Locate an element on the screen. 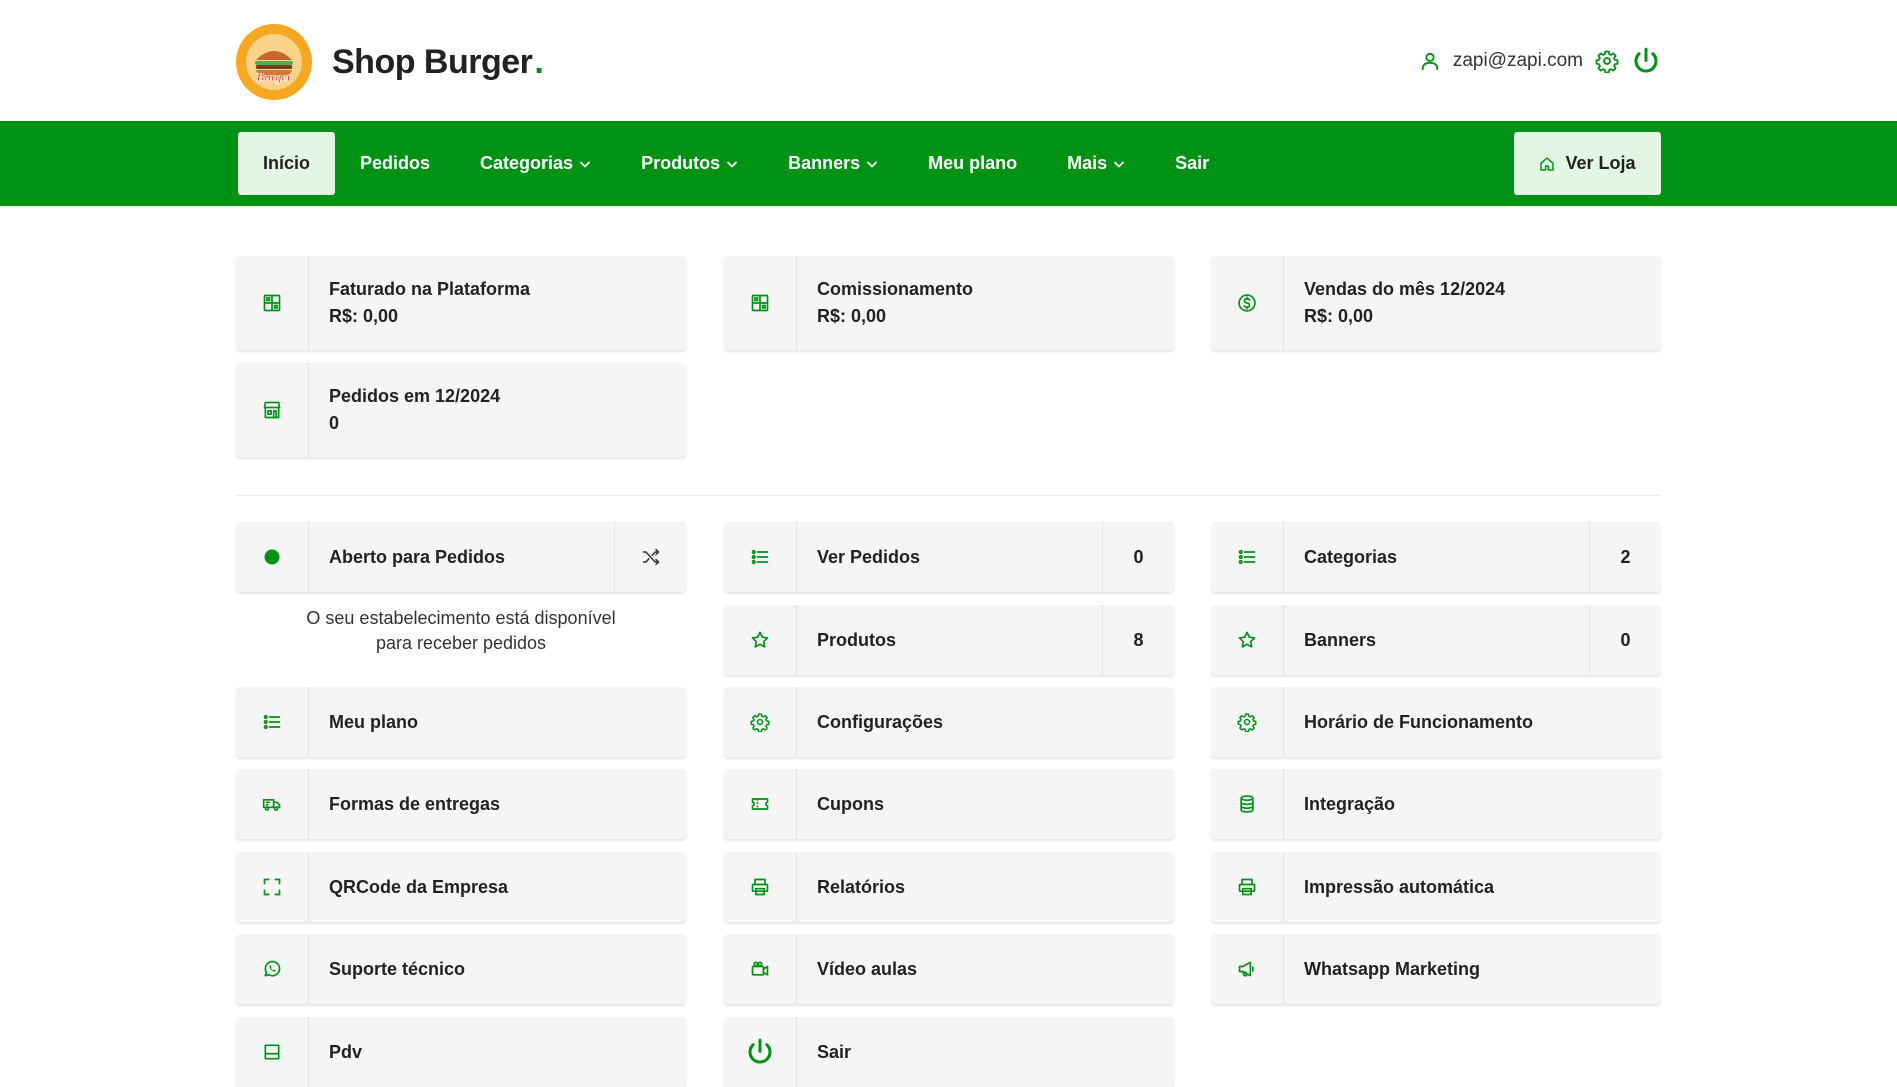 This screenshot has width=1897, height=1087. count-badge: 2 is located at coordinates (1625, 557).